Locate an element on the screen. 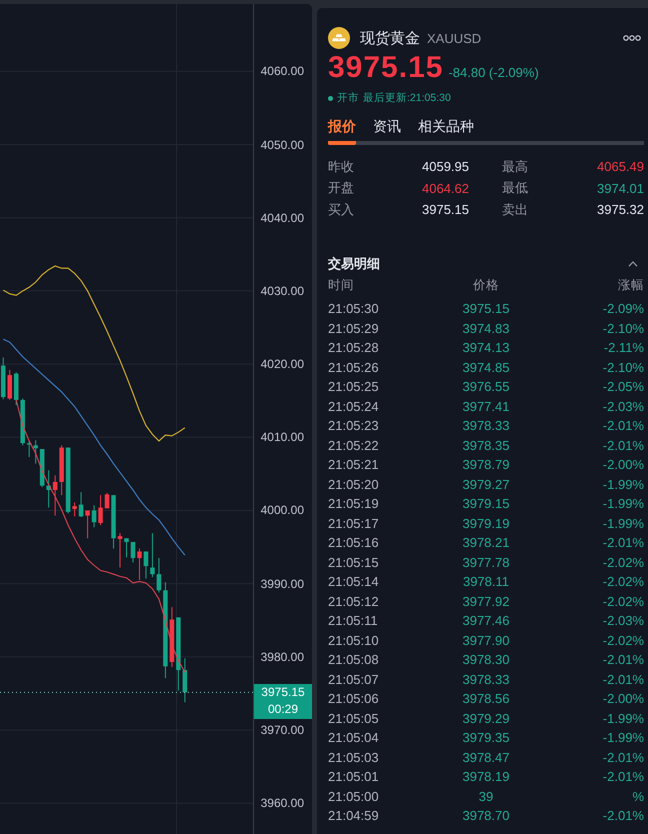 This screenshot has height=834, width=648. instrument-symbol: XAUUSD is located at coordinates (454, 38).